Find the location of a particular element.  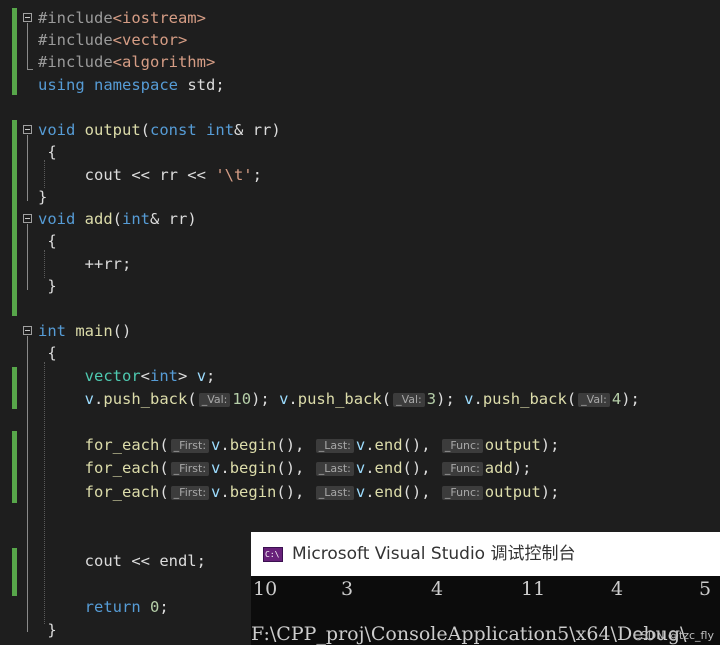

code-token: <iostream> is located at coordinates (159, 18).